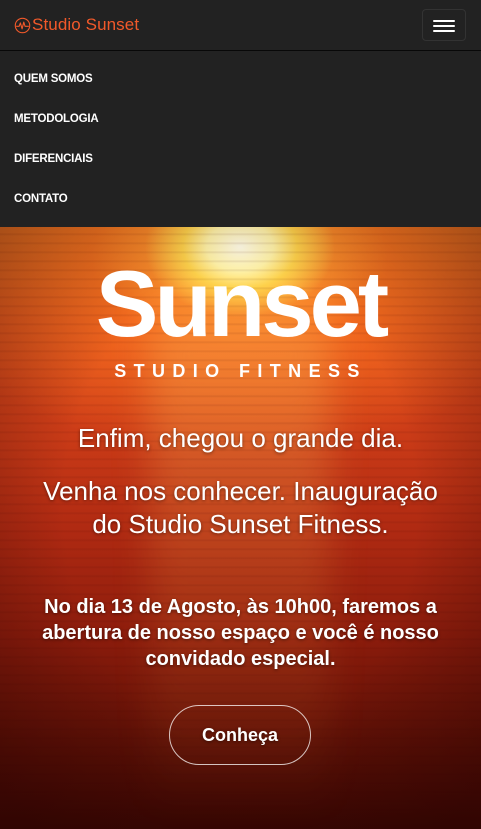 The width and height of the screenshot is (481, 829). I want to click on nav-item-quem-somos: QUEM SOMOS, so click(53, 79).